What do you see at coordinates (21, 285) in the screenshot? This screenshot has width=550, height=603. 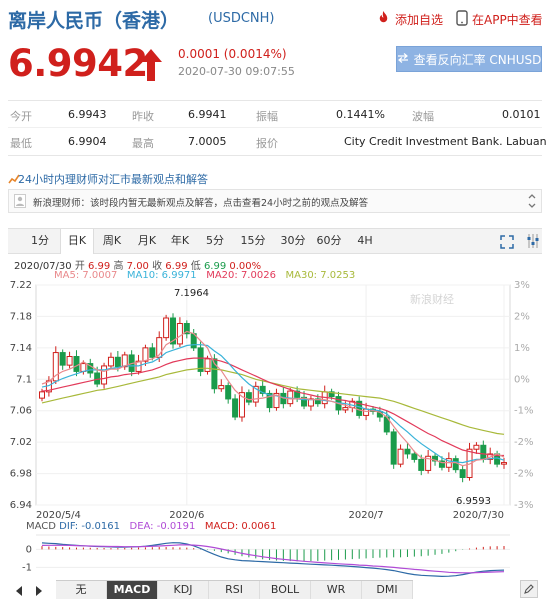 I see `y-tick-label: 7.22` at bounding box center [21, 285].